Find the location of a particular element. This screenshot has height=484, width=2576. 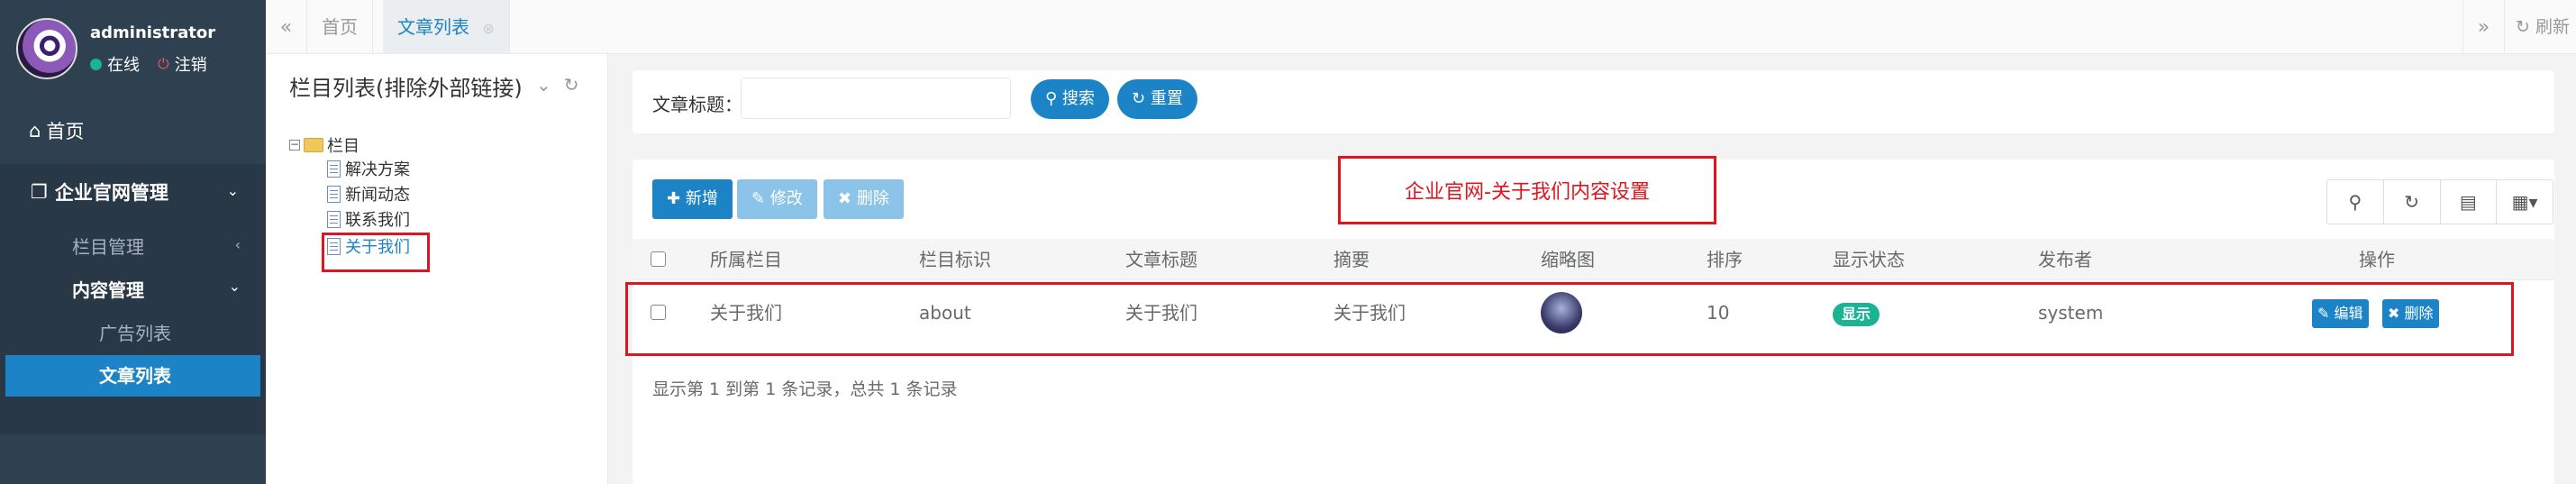

tree-root: − 栏目 is located at coordinates (324, 145).